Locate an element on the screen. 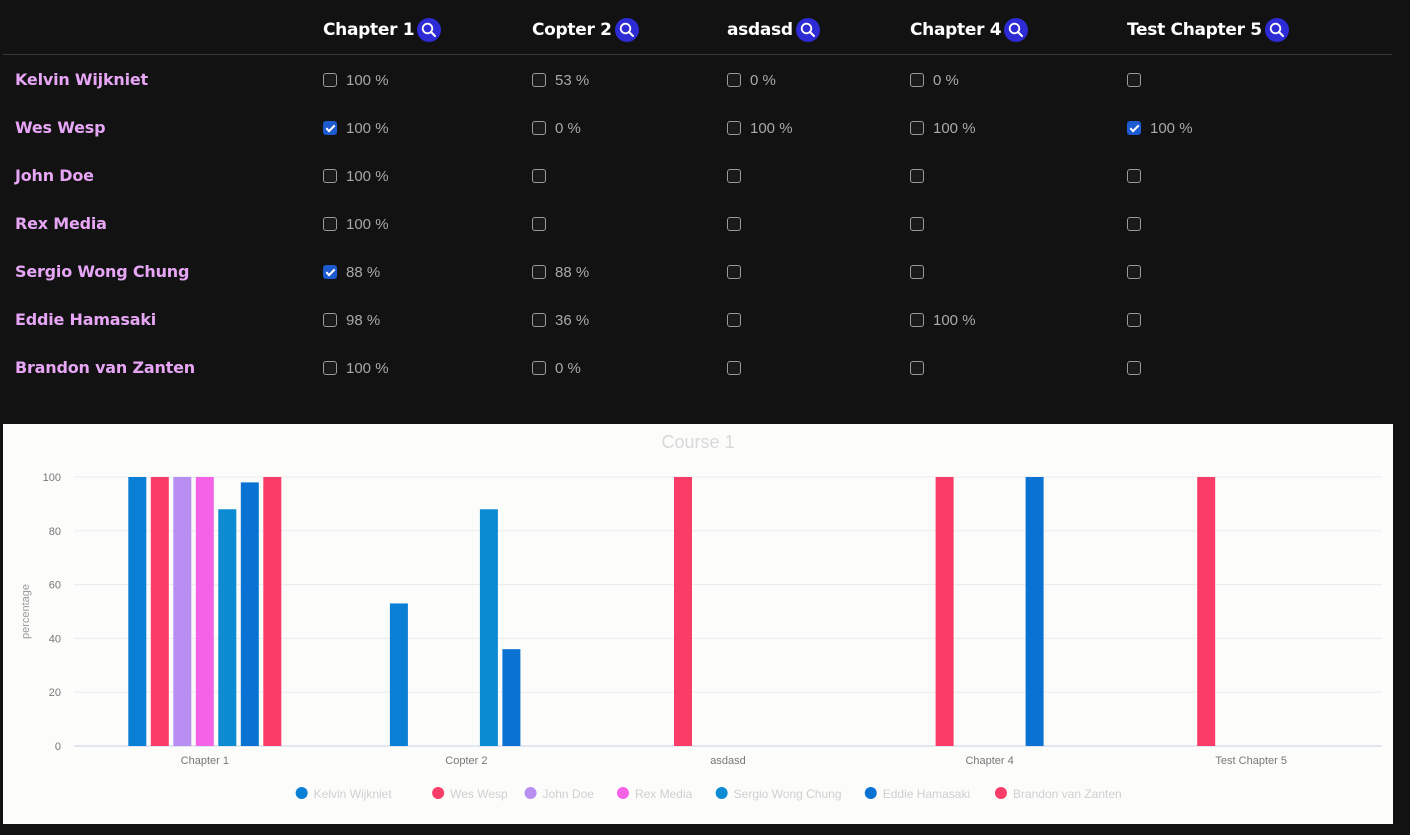 This screenshot has width=1410, height=835. student-name: Sergio Wong Chung is located at coordinates (102, 271).